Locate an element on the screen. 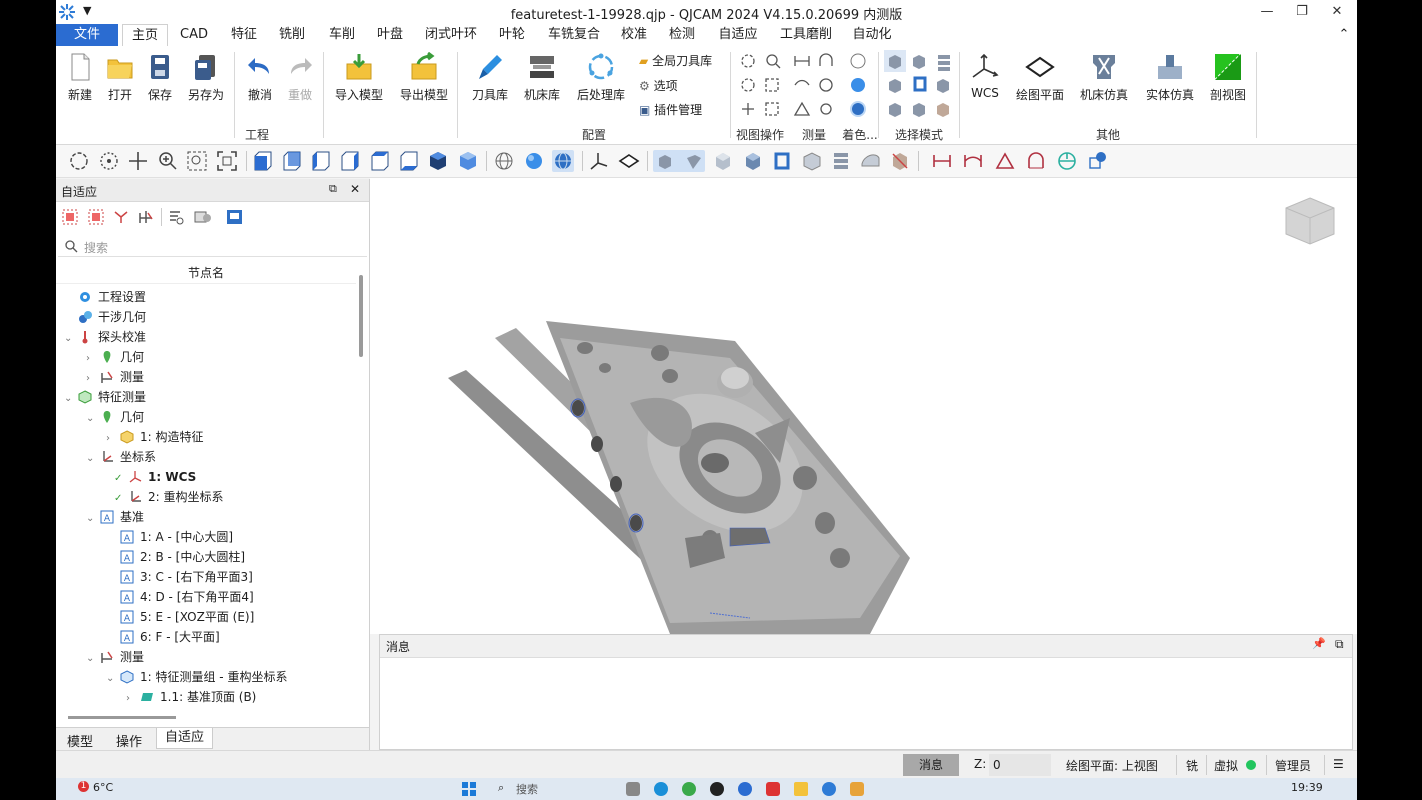 The width and height of the screenshot is (1422, 800). select-solid-icon is located at coordinates (753, 161).